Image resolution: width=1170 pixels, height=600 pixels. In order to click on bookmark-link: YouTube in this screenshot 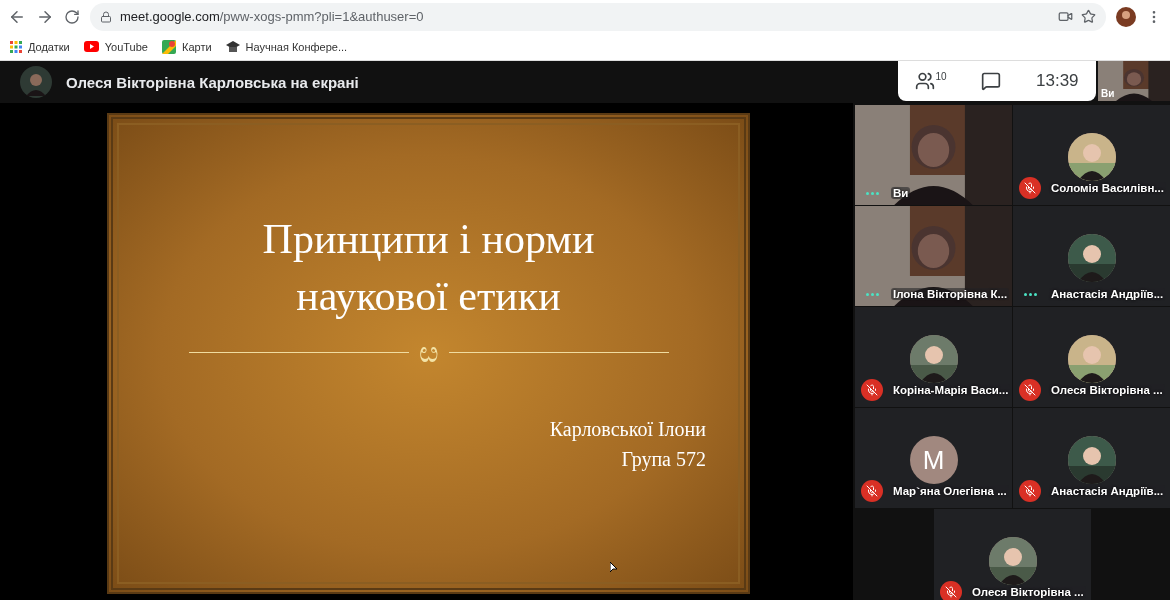, I will do `click(115, 46)`.